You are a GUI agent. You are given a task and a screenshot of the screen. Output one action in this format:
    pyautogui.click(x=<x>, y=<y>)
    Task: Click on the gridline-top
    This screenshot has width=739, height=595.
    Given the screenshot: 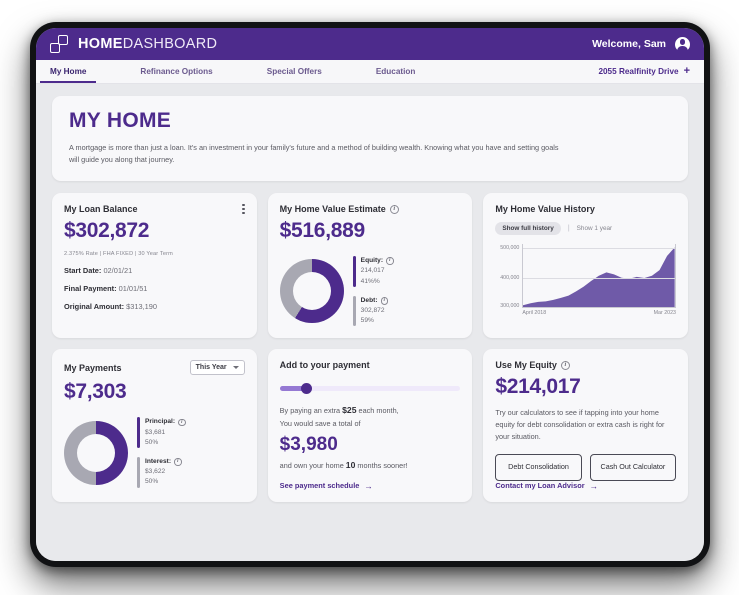 What is the action you would take?
    pyautogui.click(x=599, y=249)
    